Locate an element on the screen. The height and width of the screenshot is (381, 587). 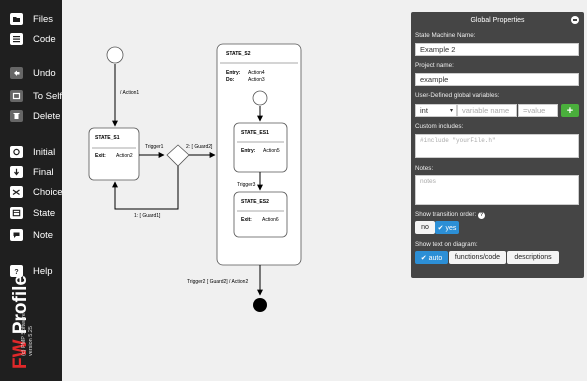
sidebar-item-label: Initial is located at coordinates (44, 152).